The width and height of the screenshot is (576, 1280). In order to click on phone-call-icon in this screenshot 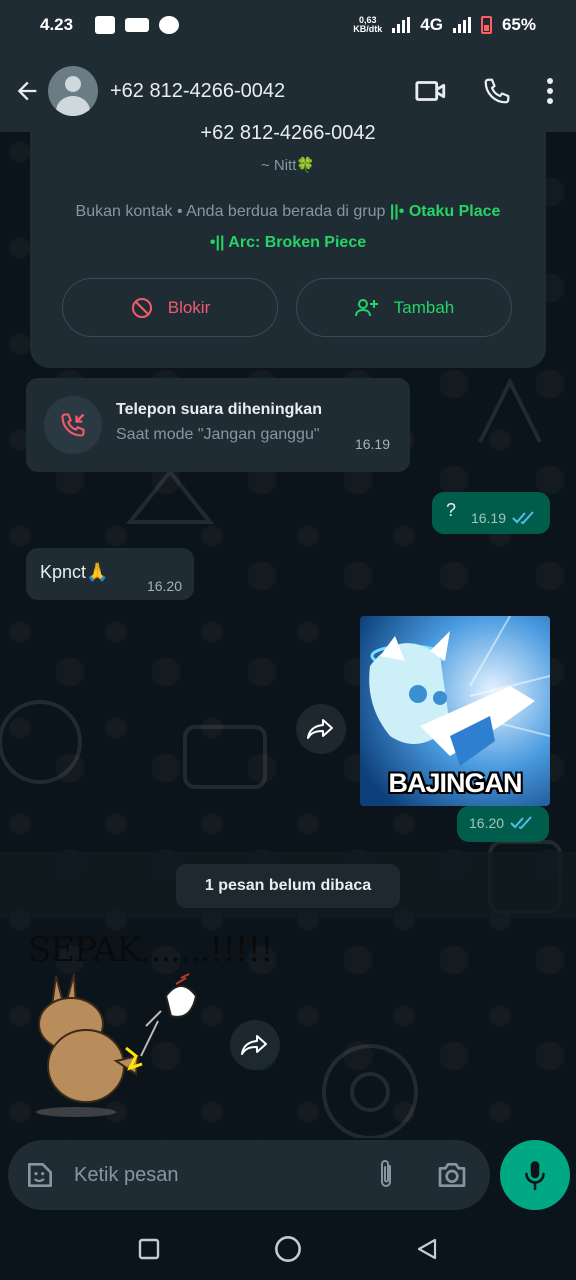, I will do `click(497, 91)`.